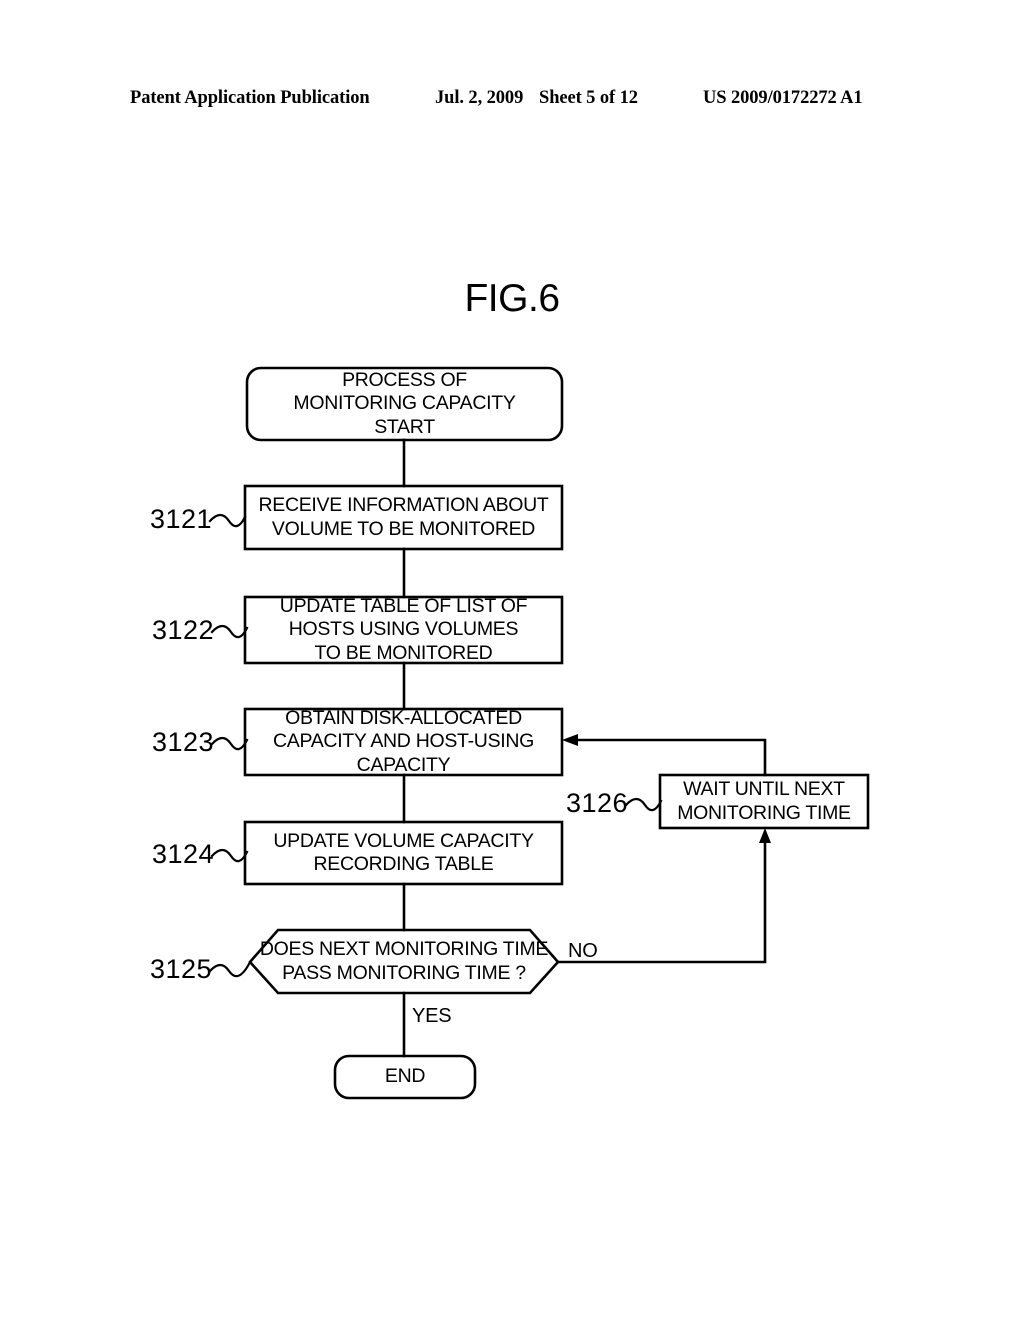  Describe the element at coordinates (181, 519) in the screenshot. I see `step-label-3121: 3121` at that location.